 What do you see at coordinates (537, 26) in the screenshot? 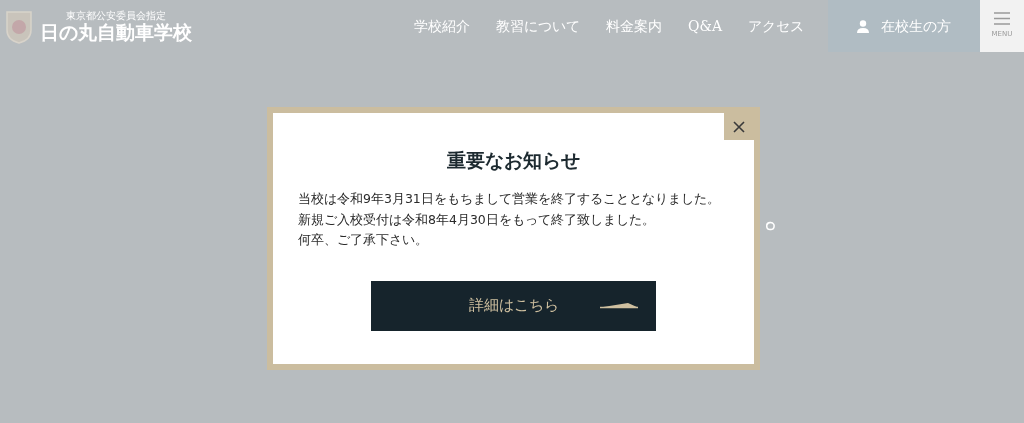
I see `nav-link: 教習について` at bounding box center [537, 26].